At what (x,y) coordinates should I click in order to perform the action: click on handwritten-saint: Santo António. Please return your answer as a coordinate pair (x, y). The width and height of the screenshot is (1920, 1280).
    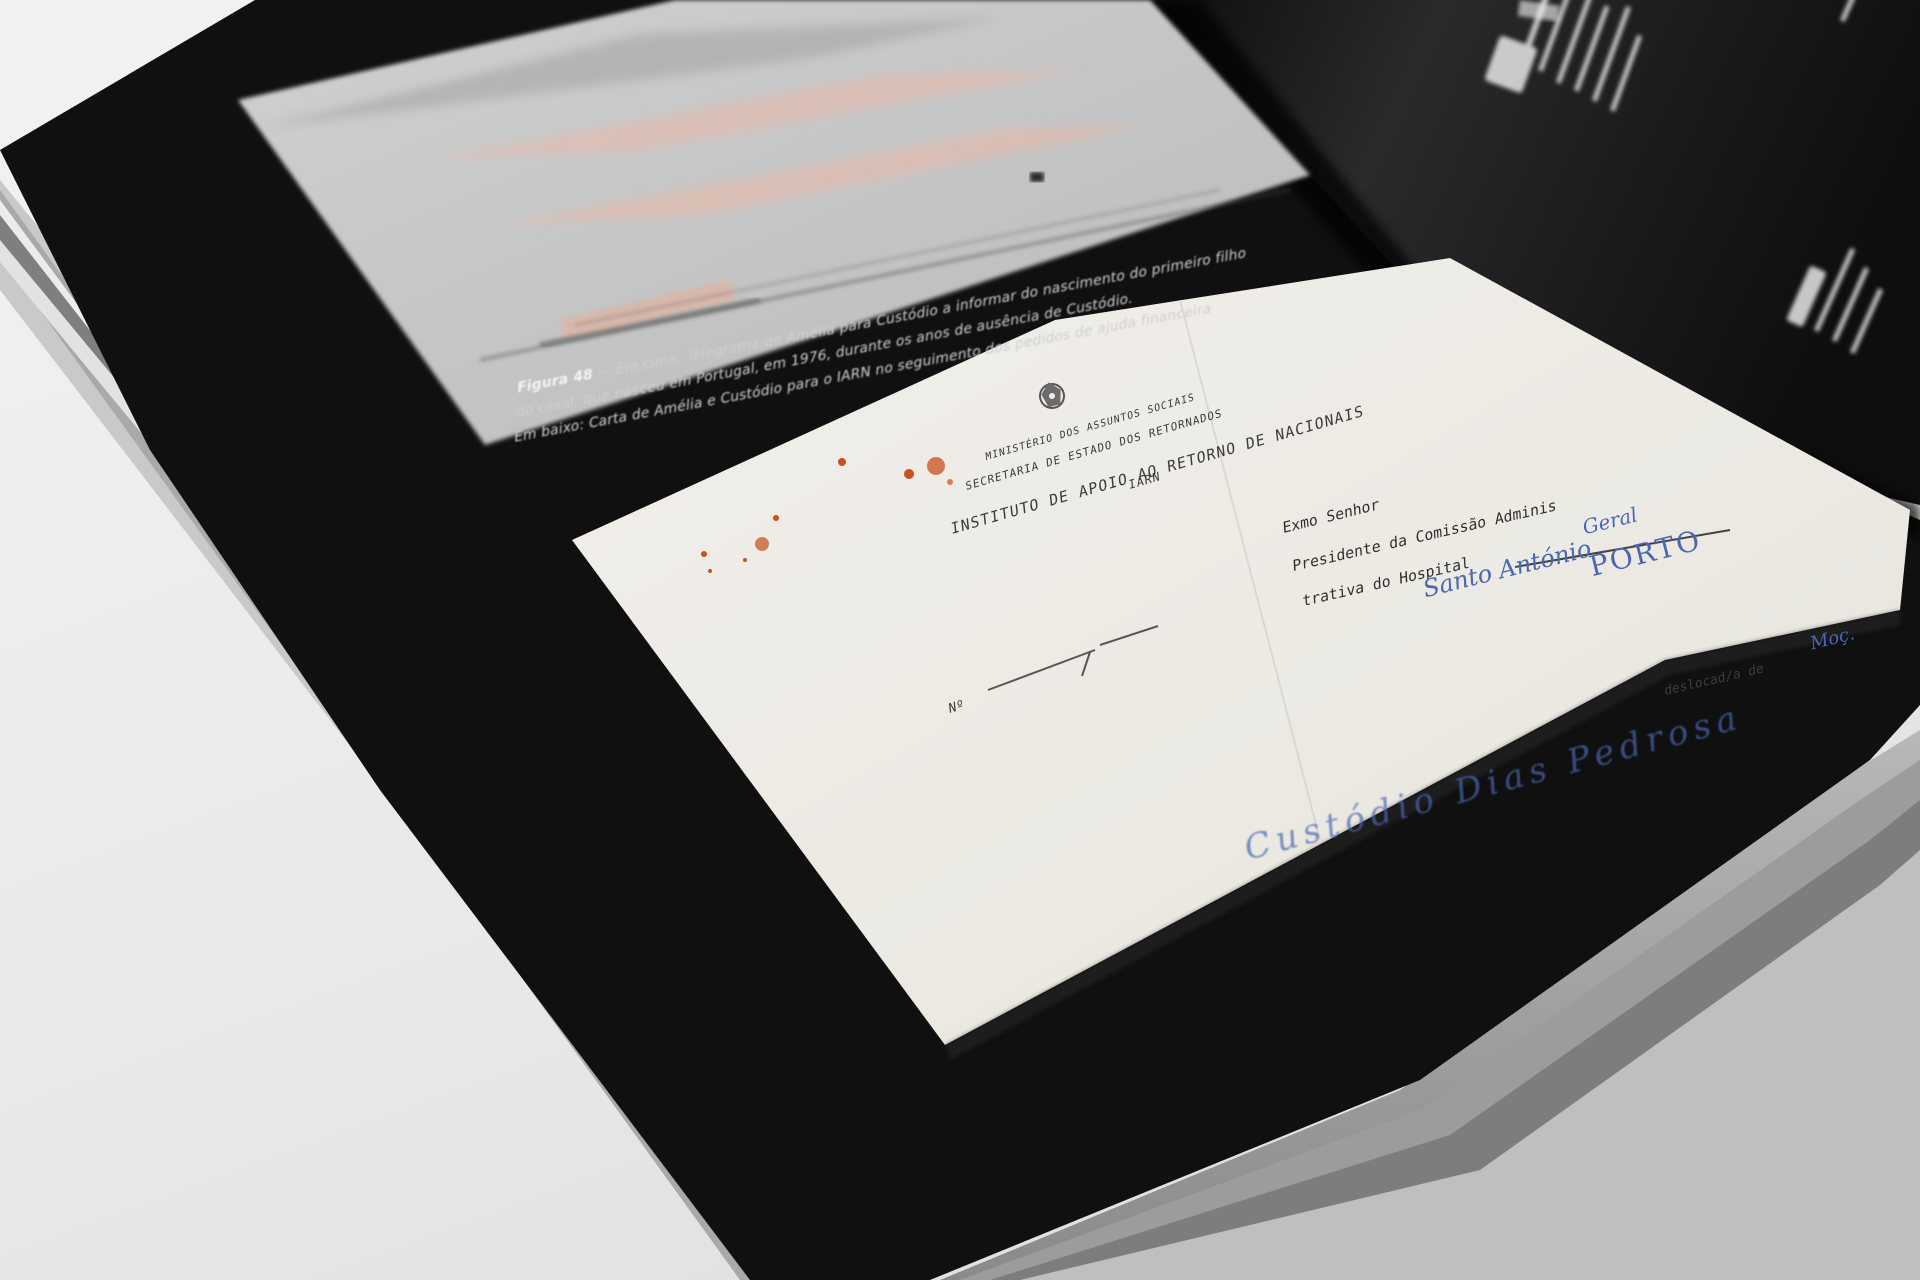
    Looking at the image, I should click on (1507, 569).